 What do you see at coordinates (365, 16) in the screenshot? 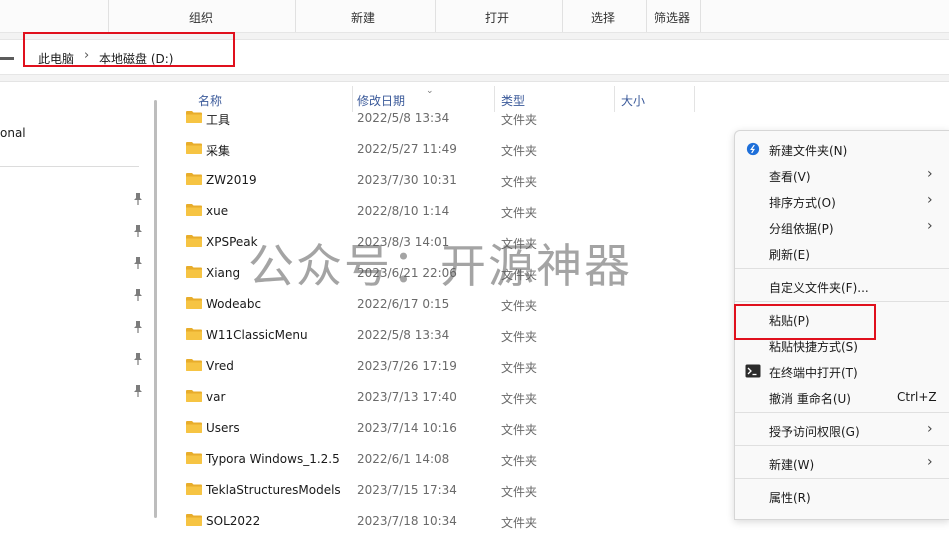
I see `ribbon-group-new: 新建` at bounding box center [365, 16].